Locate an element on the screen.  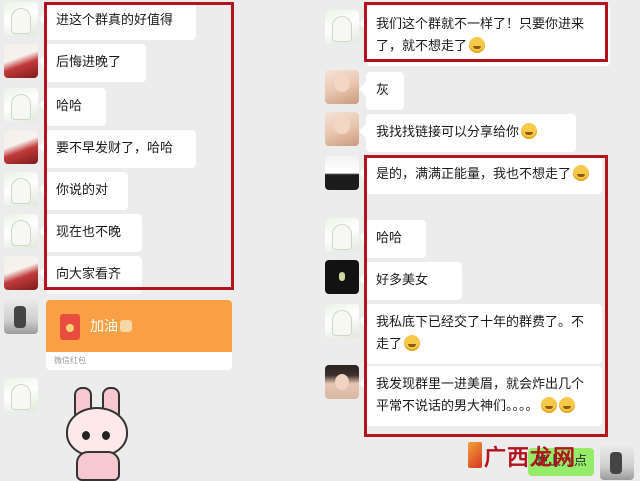
message-text: 是的，满满正能量，我也不想走了 is located at coordinates (474, 174).